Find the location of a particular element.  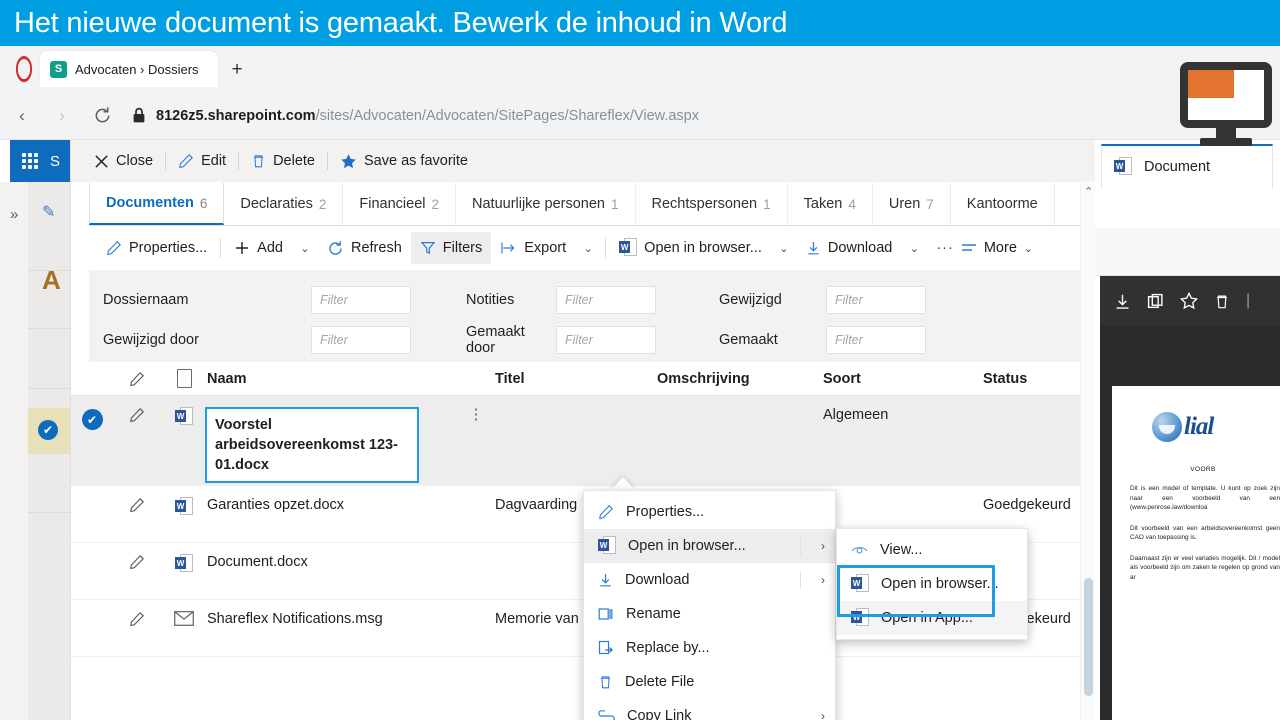

reload-button is located at coordinates (102, 116).